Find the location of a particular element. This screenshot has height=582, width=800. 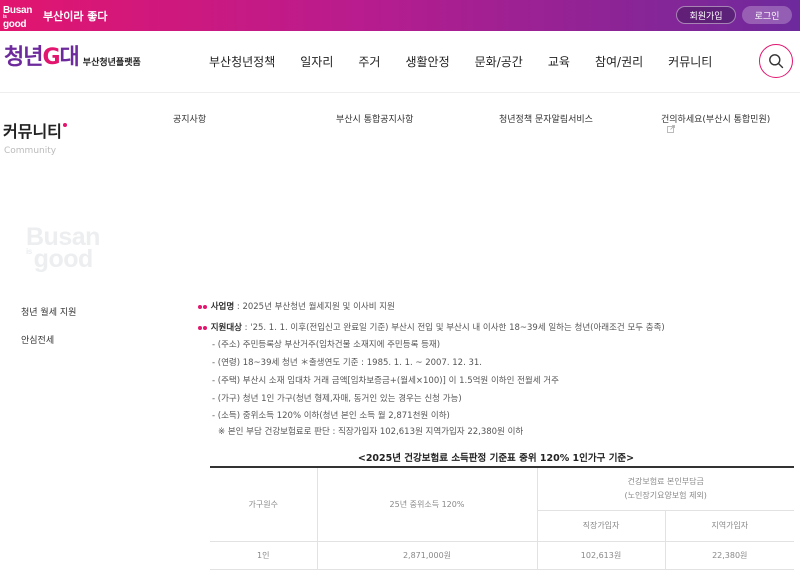

brand-logo: 청년G대 부산청년플랫폼 is located at coordinates (72, 58).